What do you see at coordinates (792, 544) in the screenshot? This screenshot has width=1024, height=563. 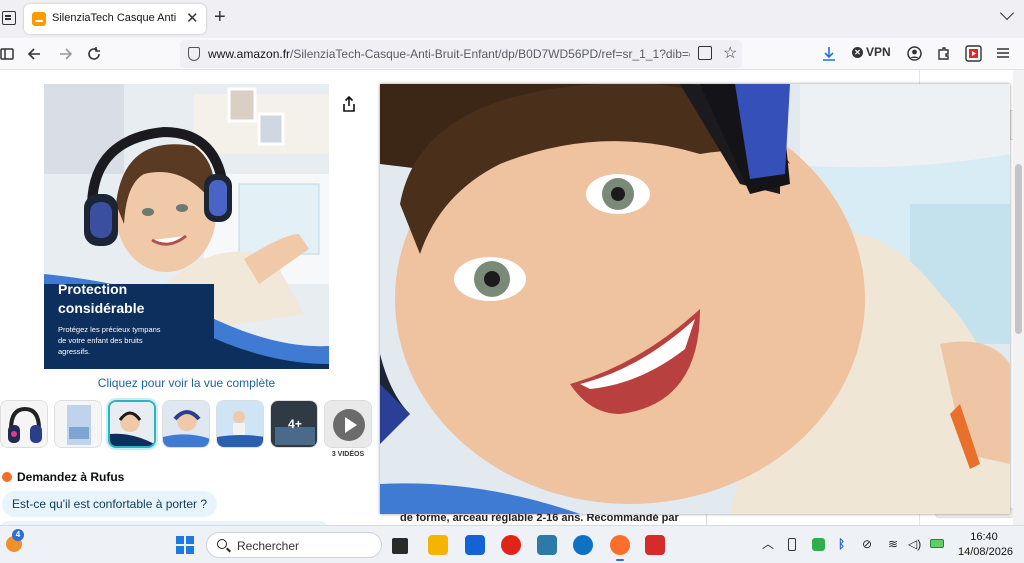 I see `usb-icon` at bounding box center [792, 544].